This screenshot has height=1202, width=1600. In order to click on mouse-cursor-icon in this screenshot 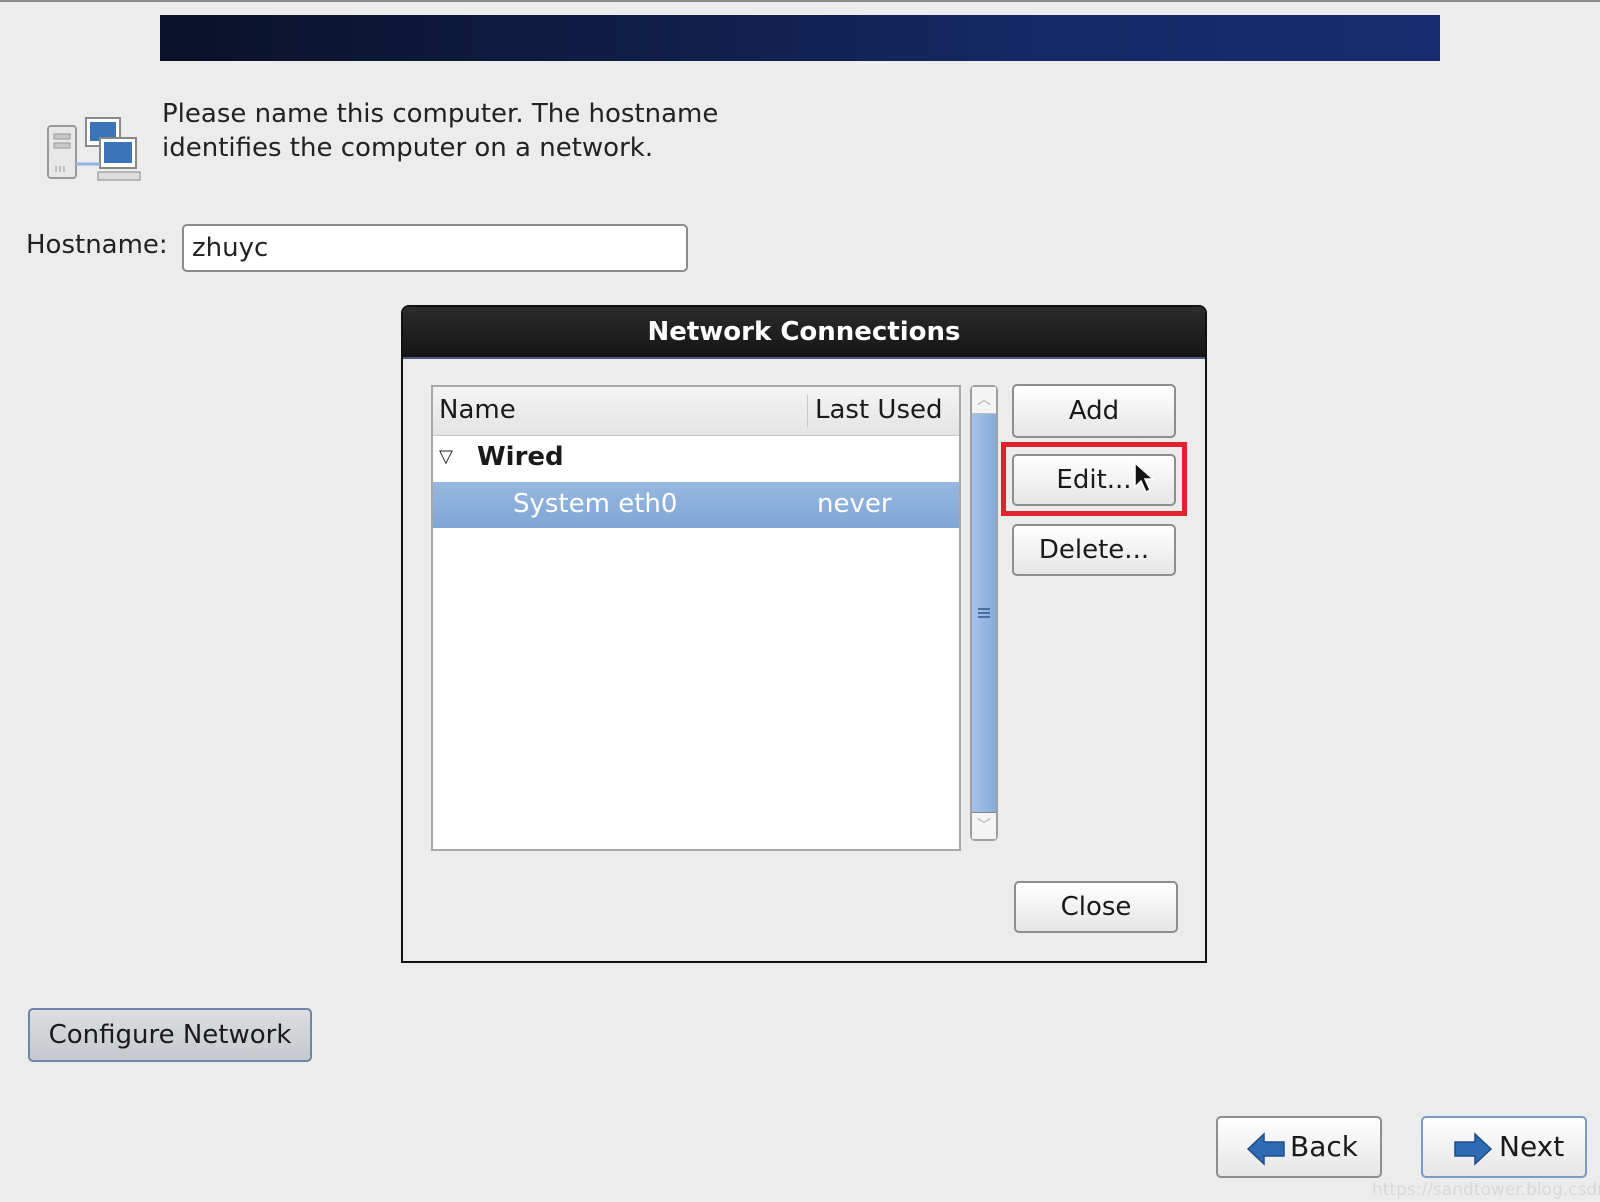, I will do `click(1144, 477)`.